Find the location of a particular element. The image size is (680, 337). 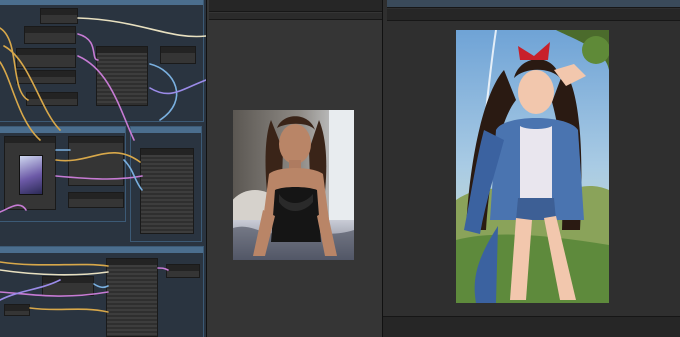

panel-footer is located at coordinates (531, 326).